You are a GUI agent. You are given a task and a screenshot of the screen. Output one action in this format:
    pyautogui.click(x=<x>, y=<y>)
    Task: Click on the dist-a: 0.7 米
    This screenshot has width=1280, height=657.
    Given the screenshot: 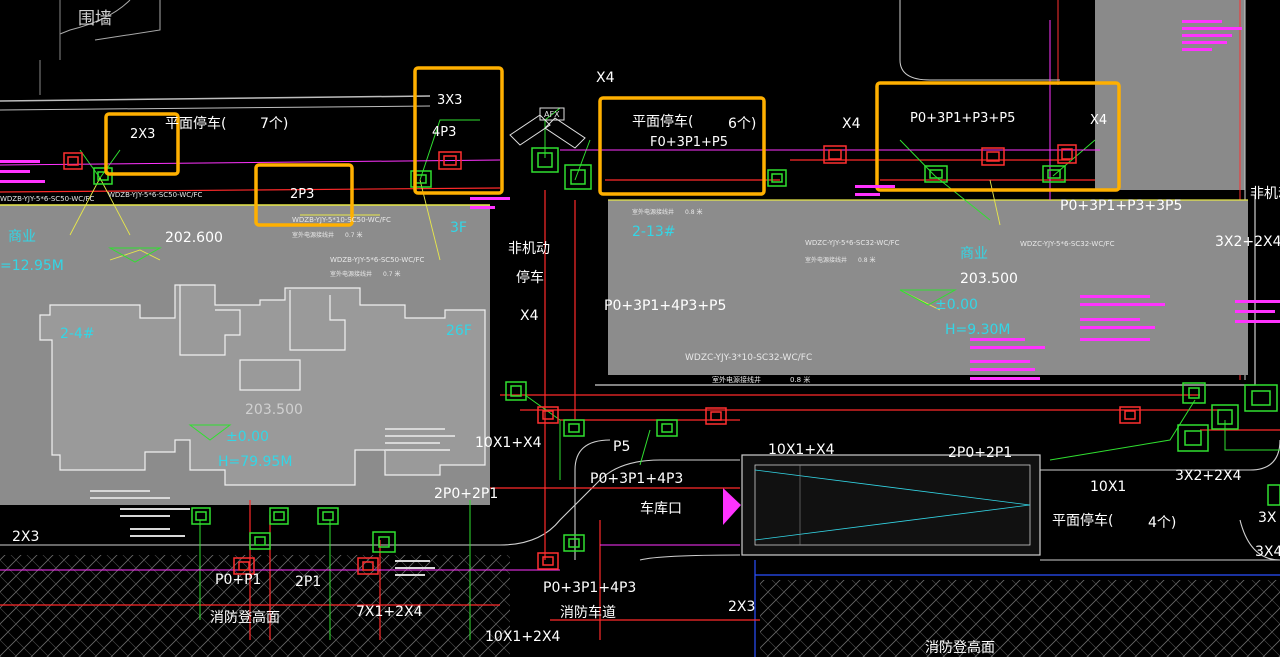 What is the action you would take?
    pyautogui.click(x=353, y=235)
    